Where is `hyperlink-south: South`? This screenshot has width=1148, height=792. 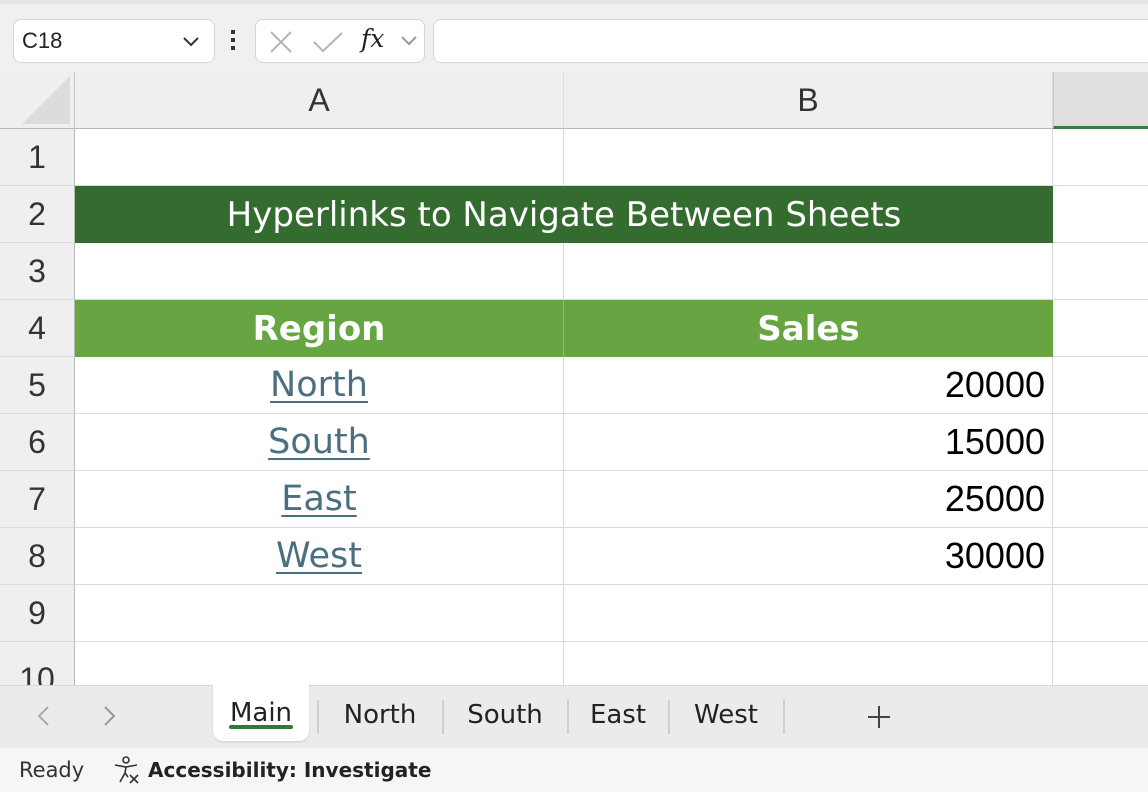 hyperlink-south: South is located at coordinates (319, 442).